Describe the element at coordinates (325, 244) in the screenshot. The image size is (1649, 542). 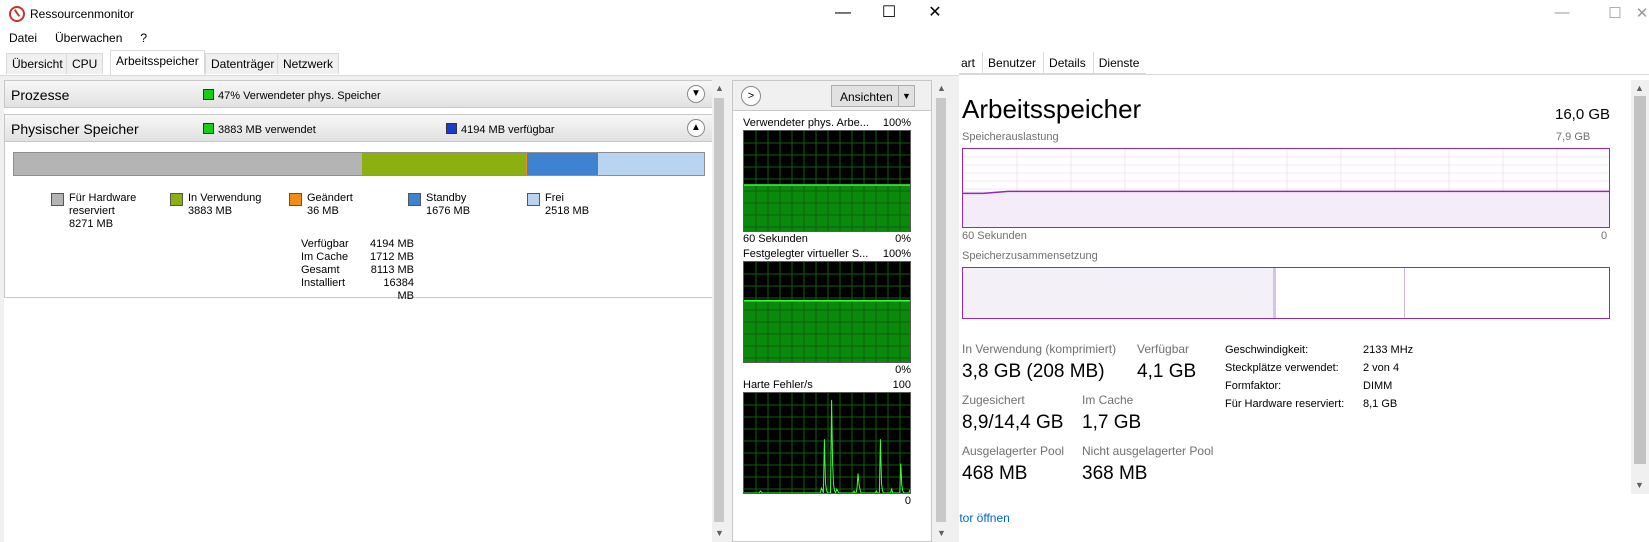
I see `stat-available-label: Verfügbar` at that location.